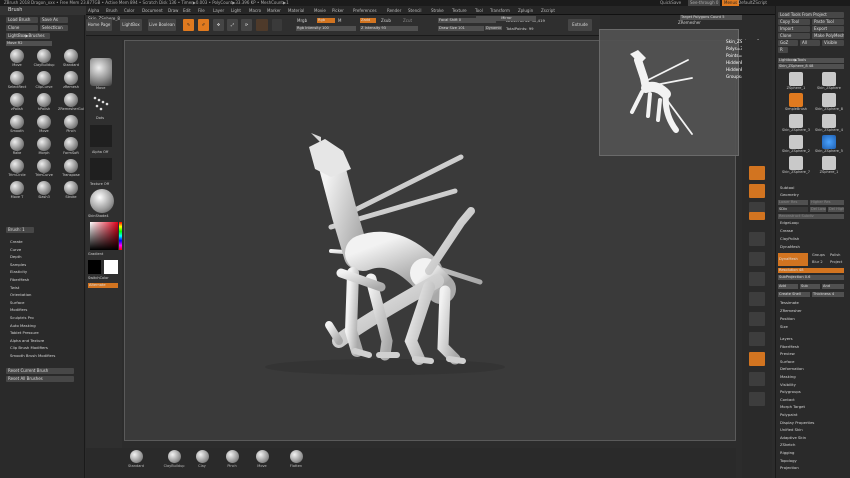 This screenshot has width=850, height=478. What do you see at coordinates (302, 20) in the screenshot?
I see `mrgb-label: Mrgb` at bounding box center [302, 20].